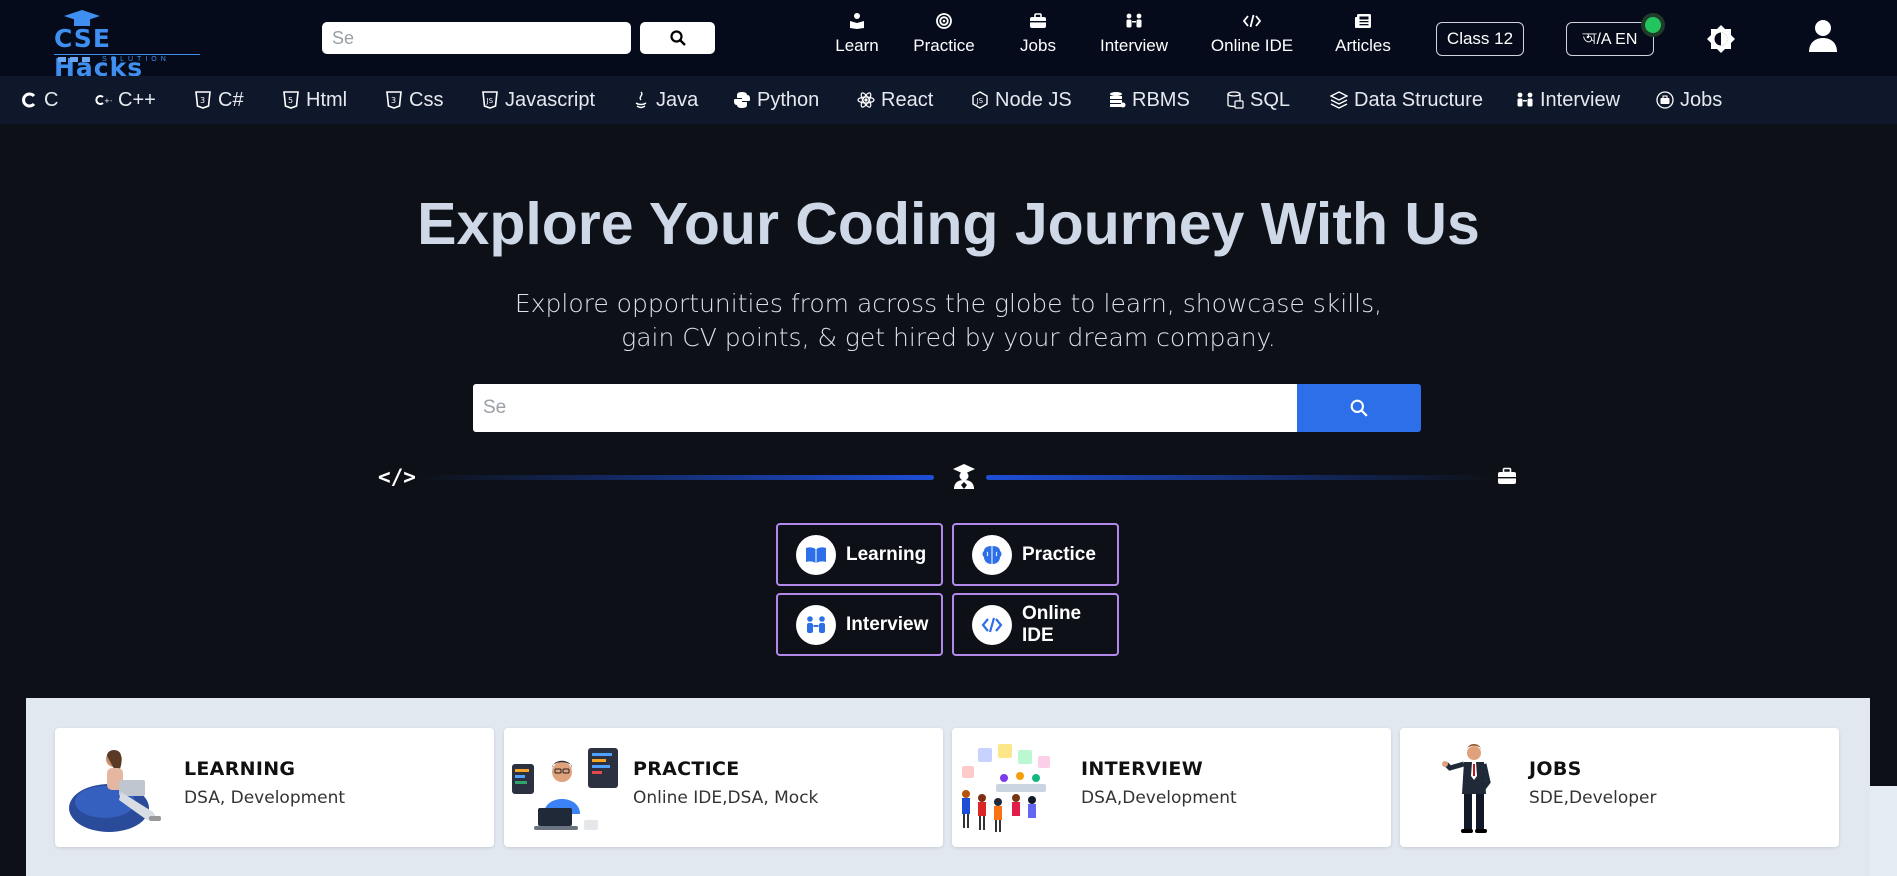 Image resolution: width=1897 pixels, height=876 pixels. What do you see at coordinates (274, 787) in the screenshot?
I see `learning-card: LEARNING DSA, Development` at bounding box center [274, 787].